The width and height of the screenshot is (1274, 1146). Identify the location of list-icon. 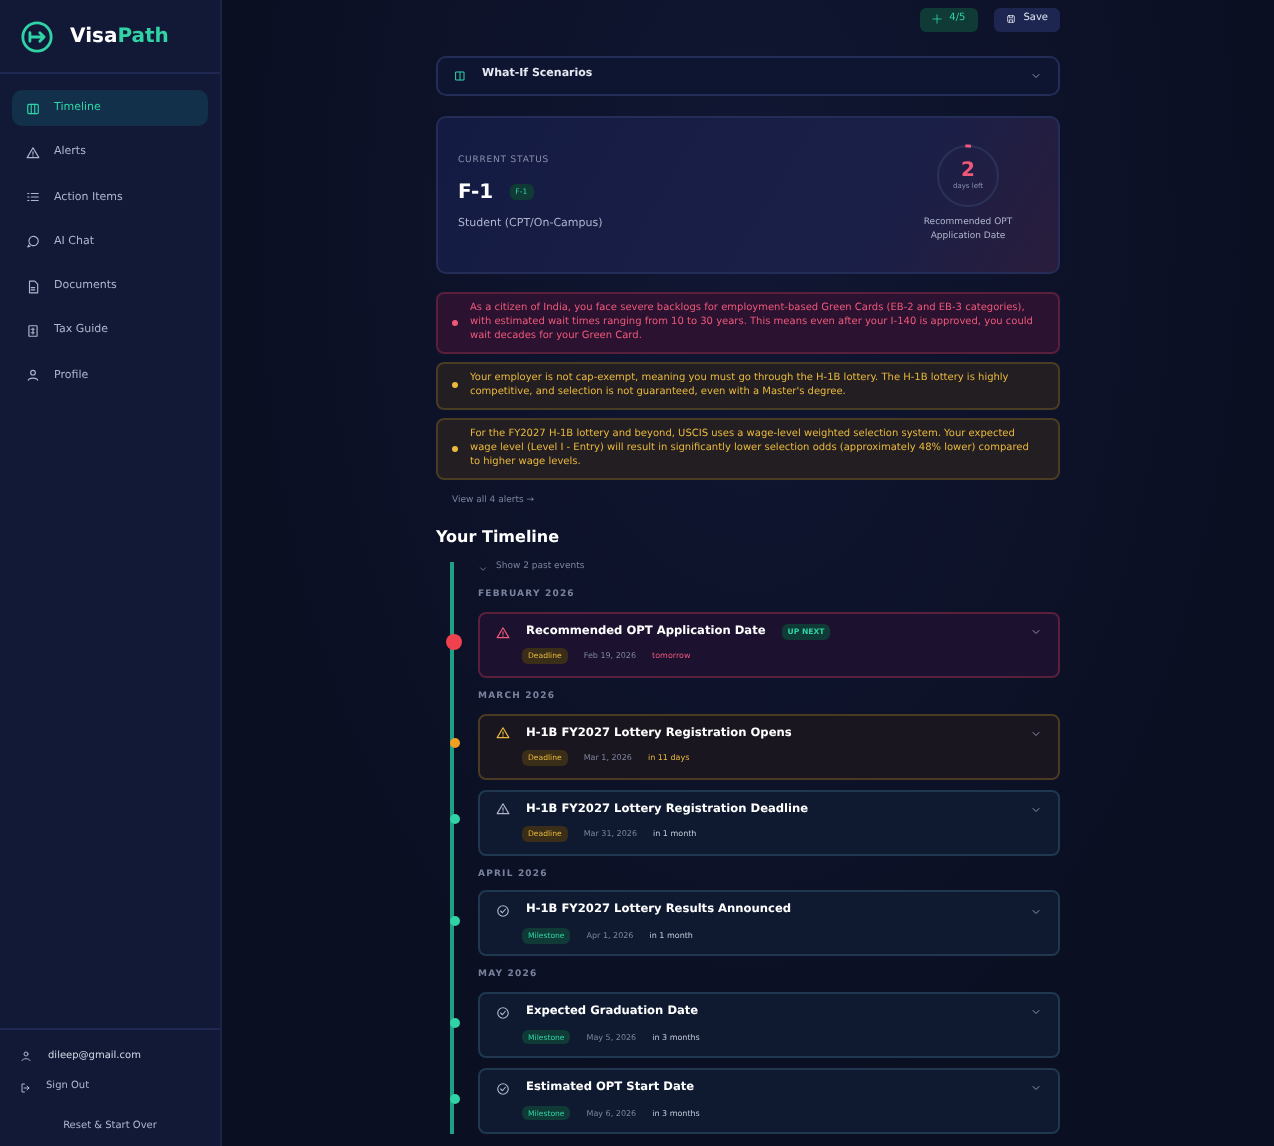
(33, 197).